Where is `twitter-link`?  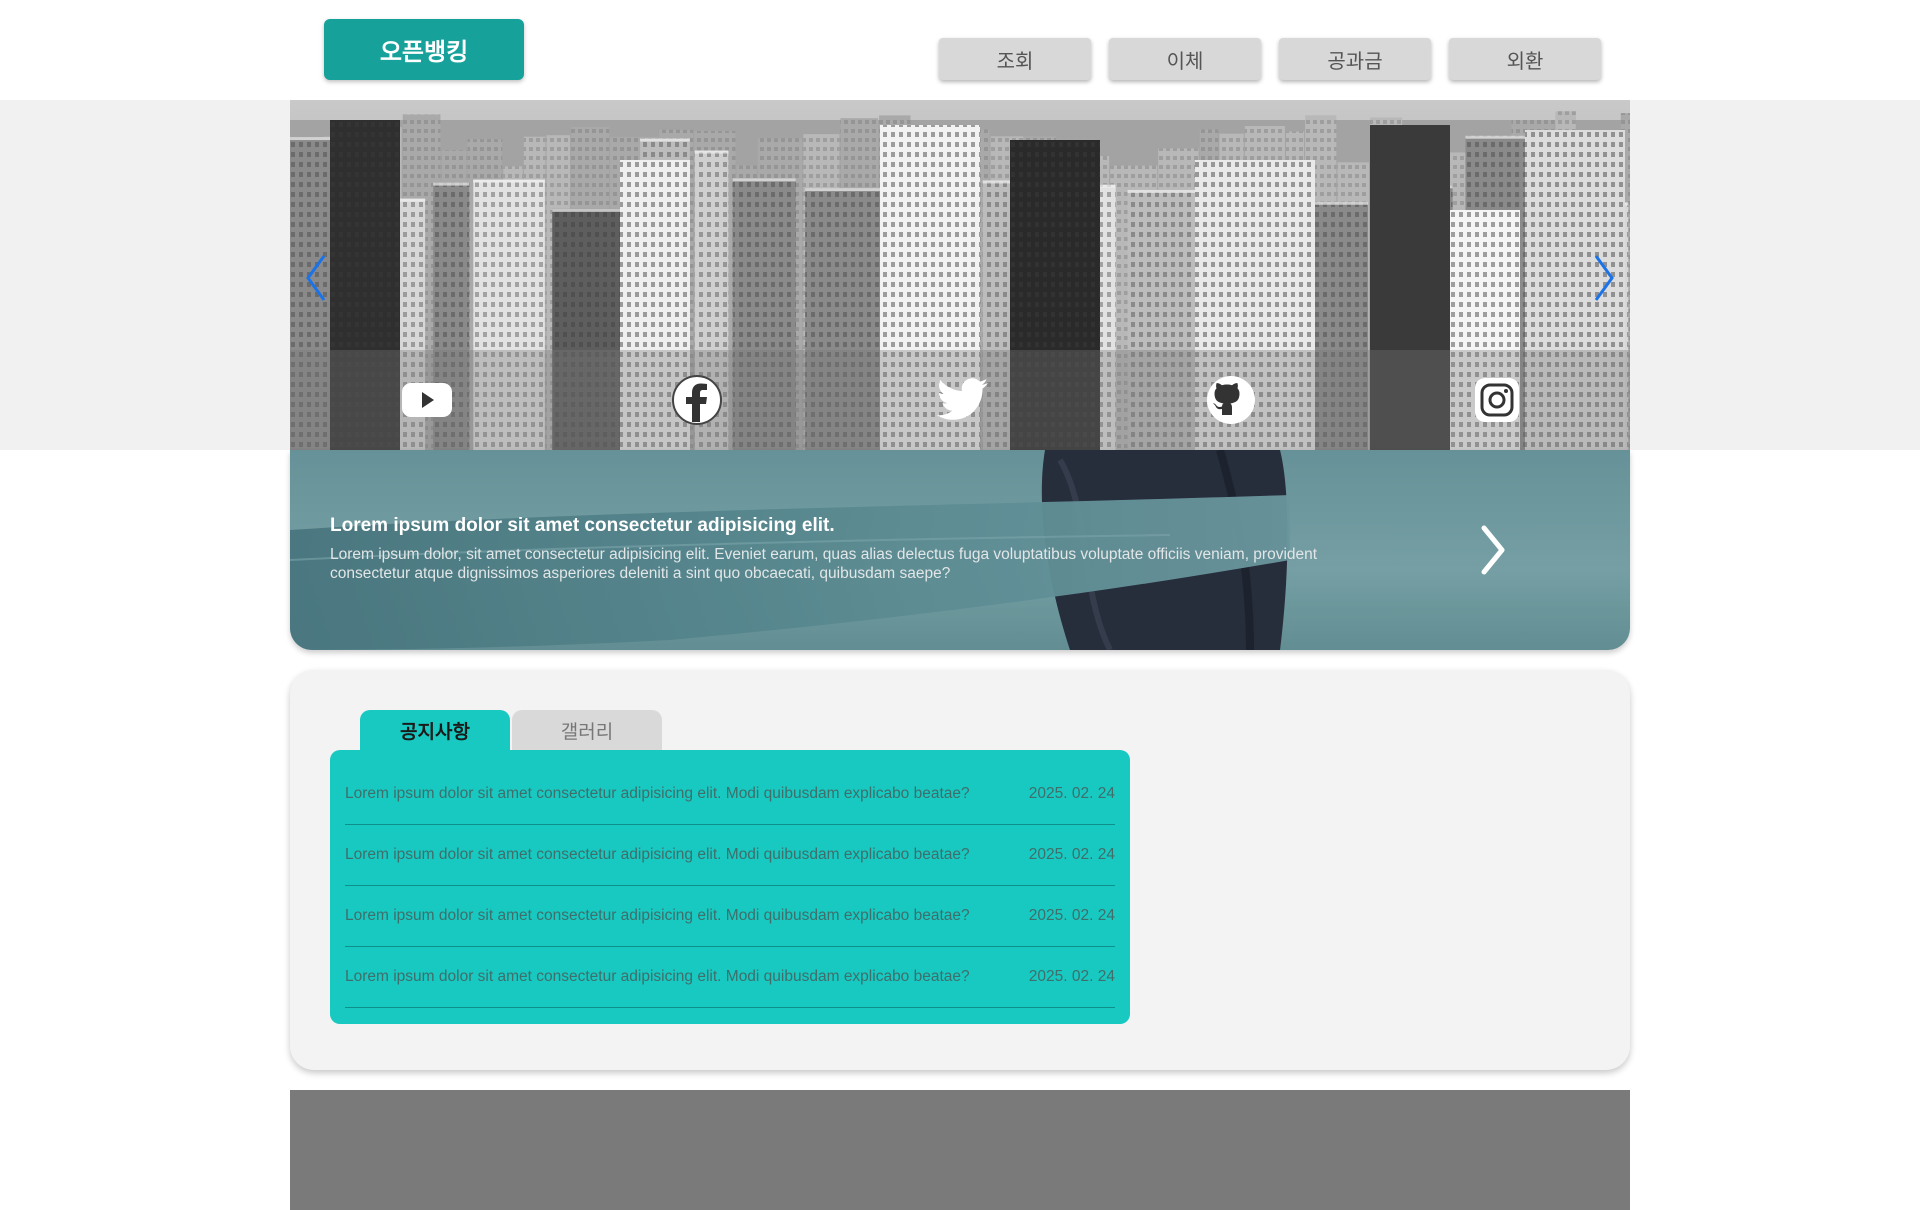 twitter-link is located at coordinates (963, 400).